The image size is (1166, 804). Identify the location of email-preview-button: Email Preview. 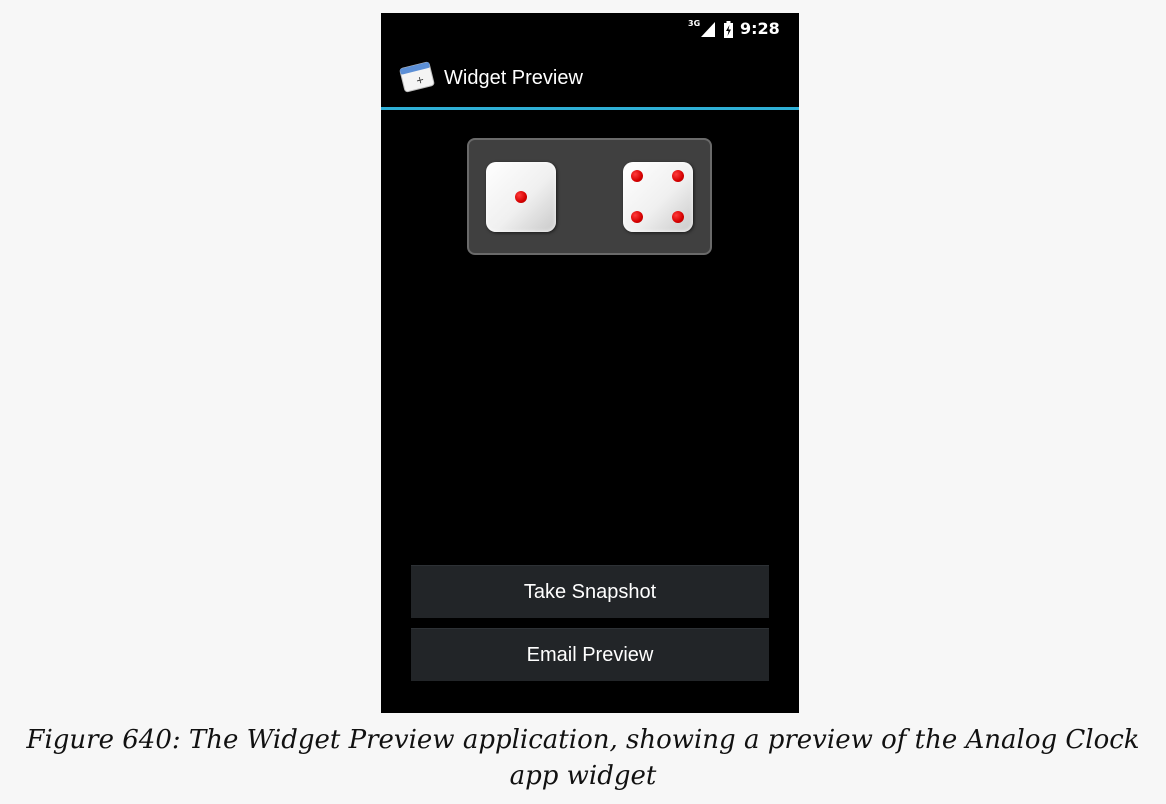
(590, 654).